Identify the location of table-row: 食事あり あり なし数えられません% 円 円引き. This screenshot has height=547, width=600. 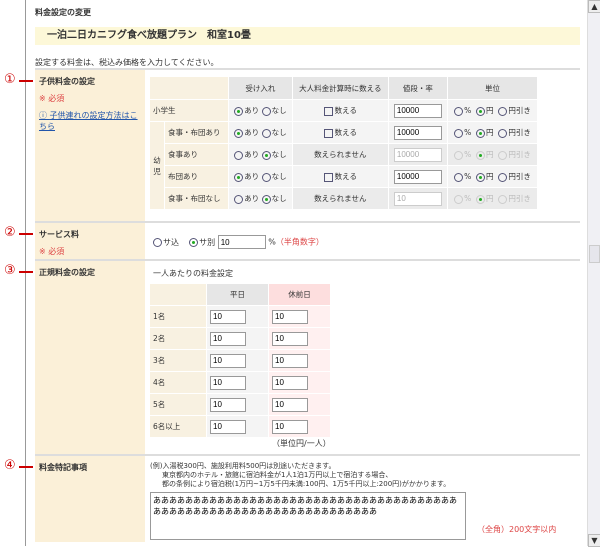
(343, 154).